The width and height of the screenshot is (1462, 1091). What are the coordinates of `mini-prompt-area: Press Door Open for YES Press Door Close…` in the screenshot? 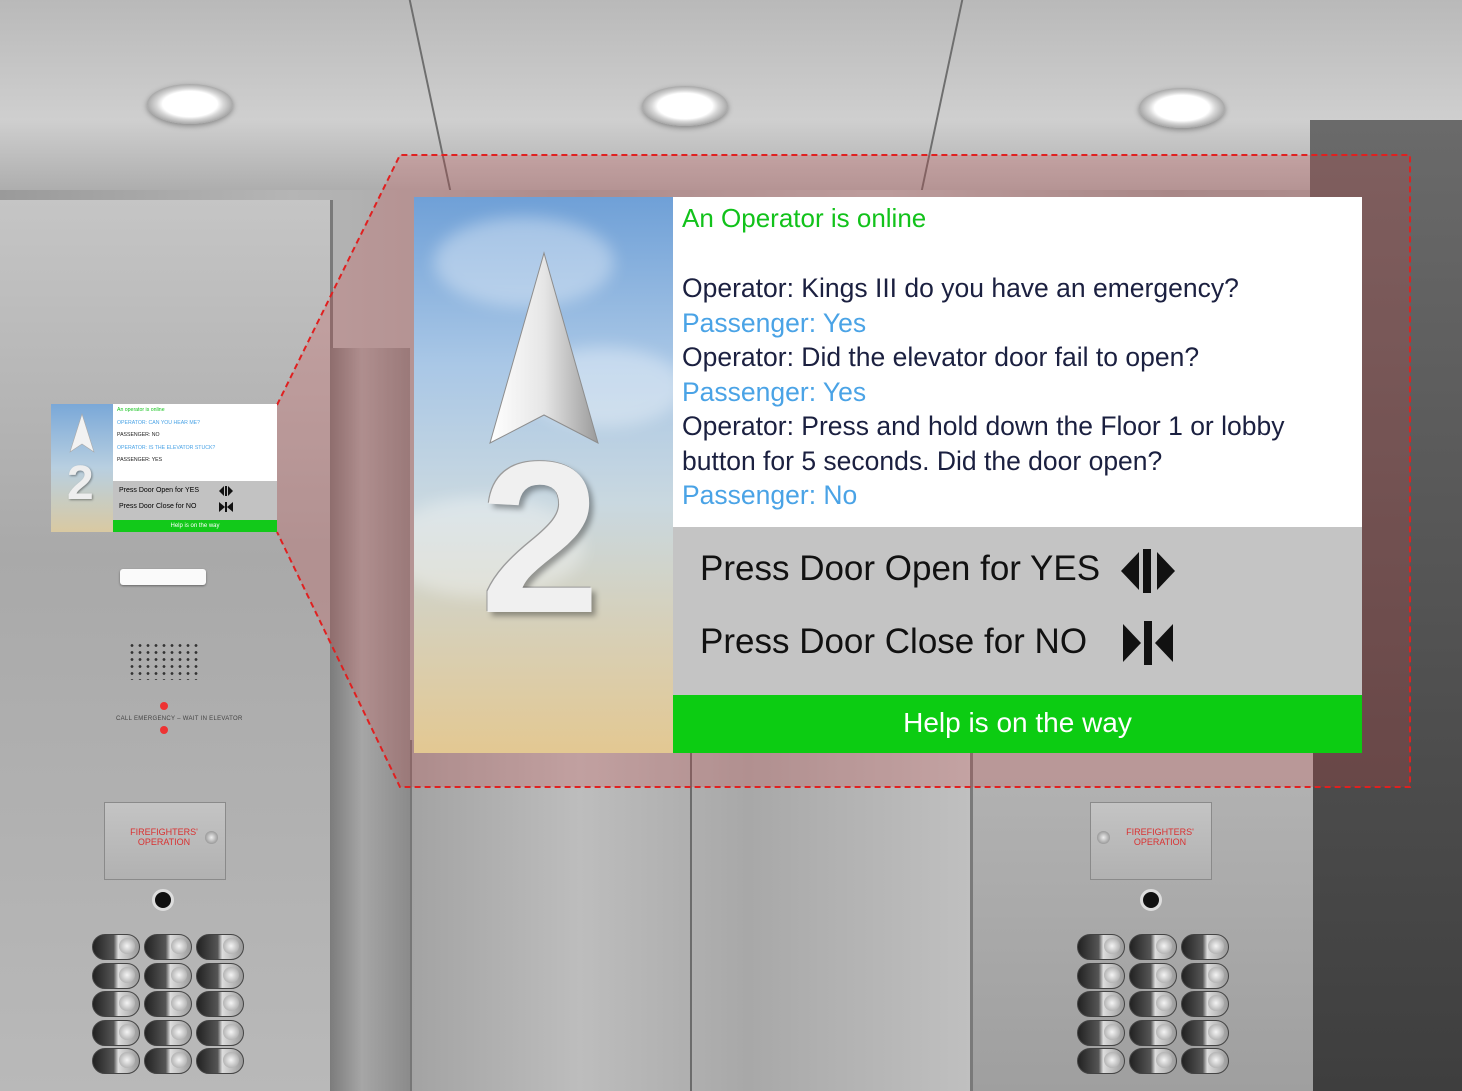 It's located at (195, 500).